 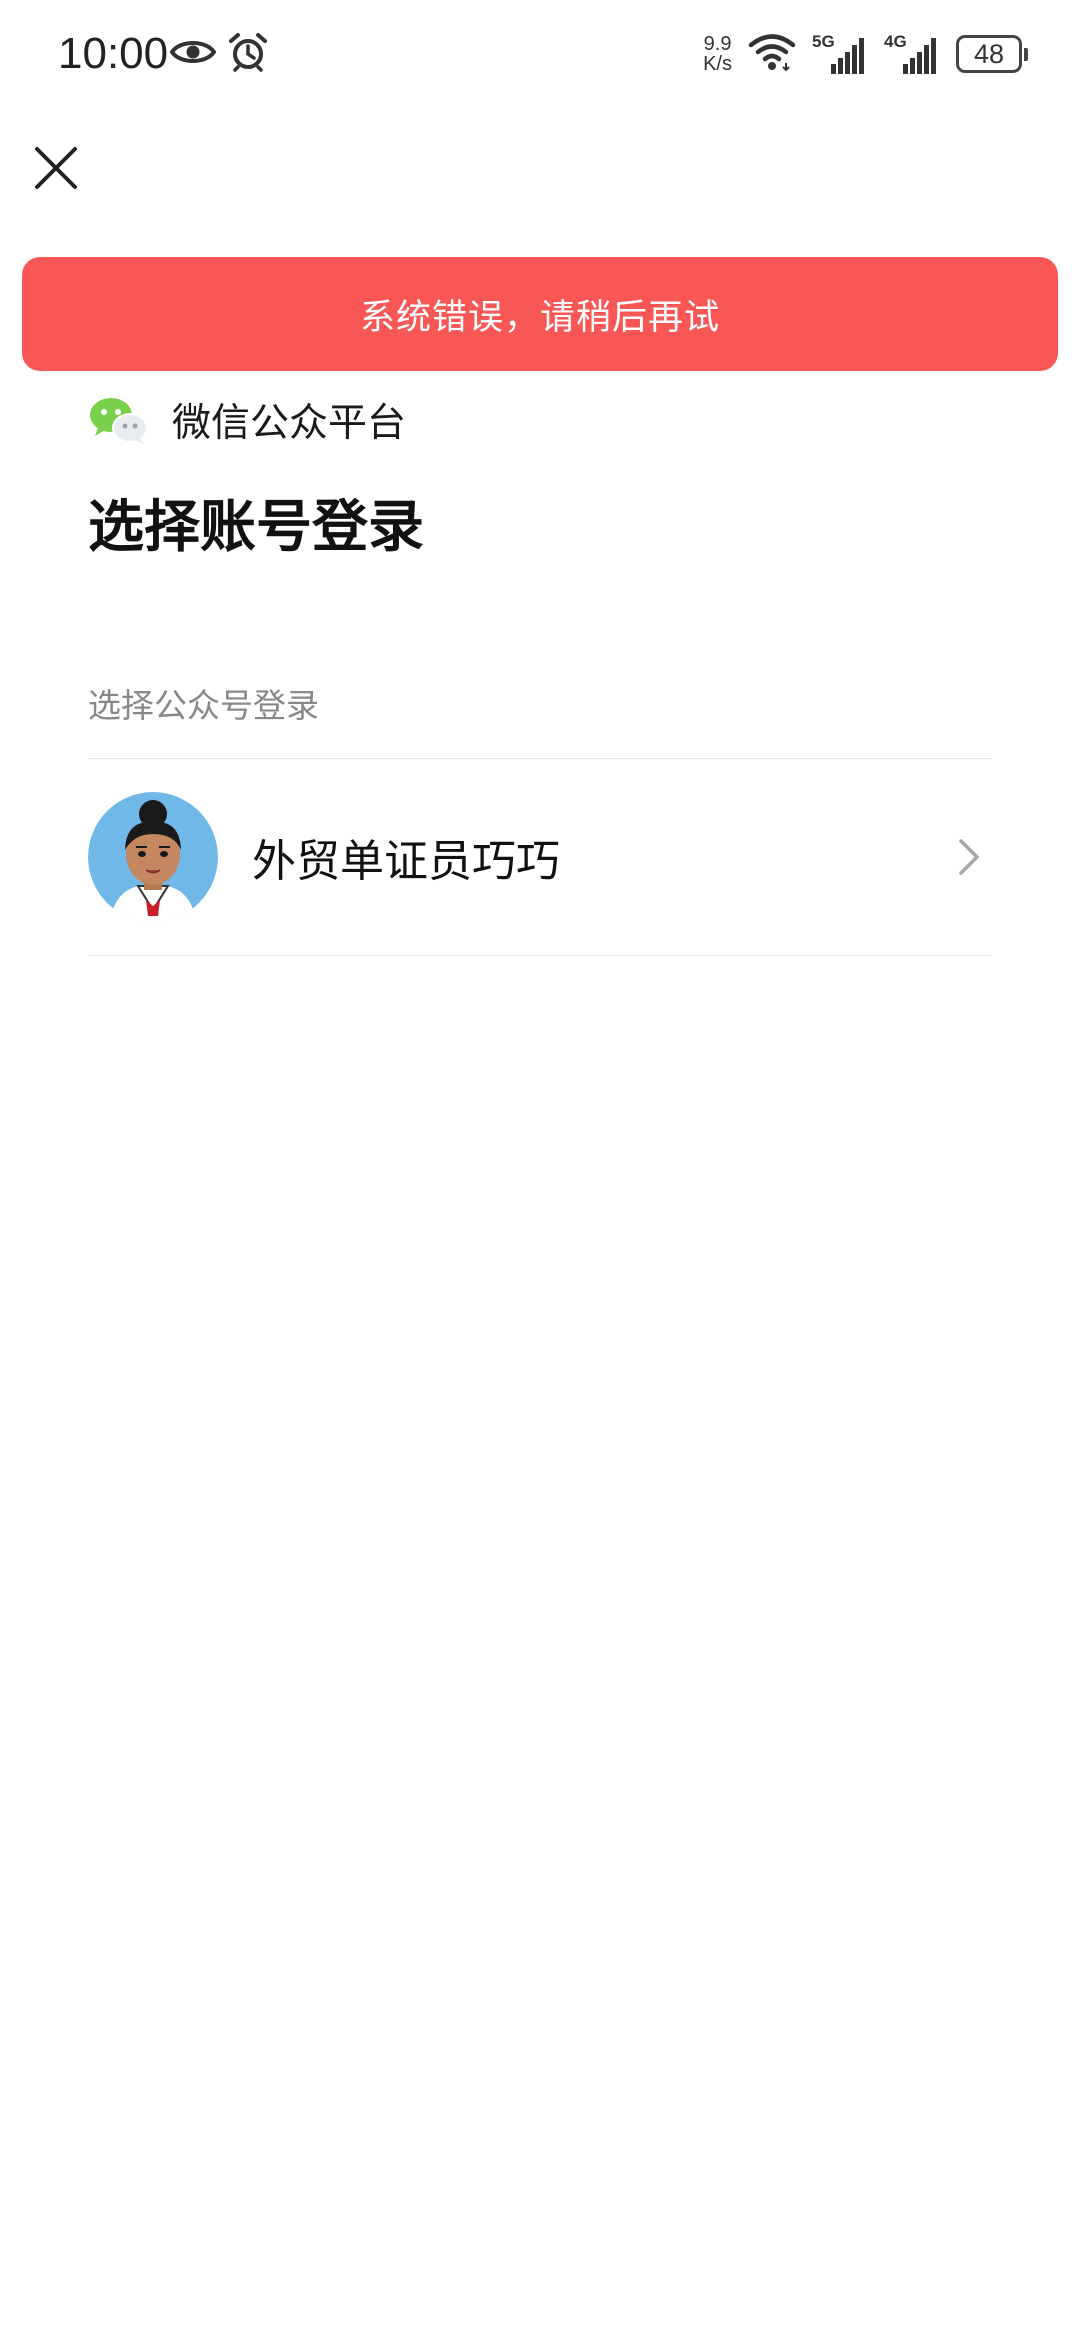 I want to click on status-right: 9.9 K/s 5G 4G 48, so click(x=865, y=54).